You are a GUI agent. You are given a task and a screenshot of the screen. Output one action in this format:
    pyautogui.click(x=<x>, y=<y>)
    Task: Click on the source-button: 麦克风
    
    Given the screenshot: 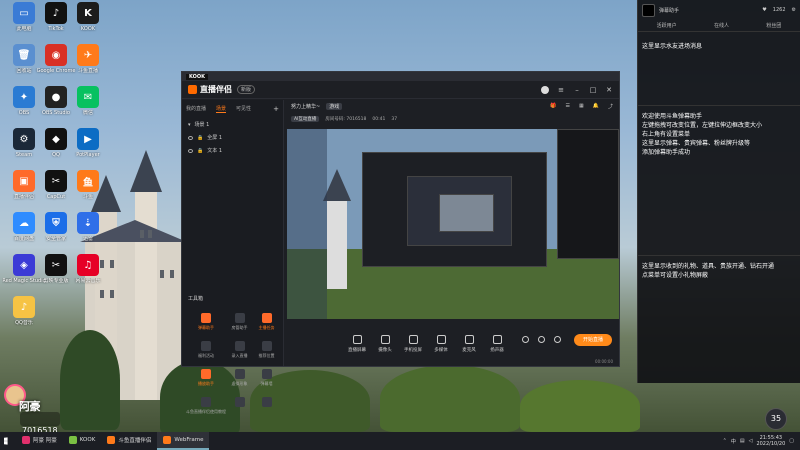 What is the action you would take?
    pyautogui.click(x=469, y=344)
    